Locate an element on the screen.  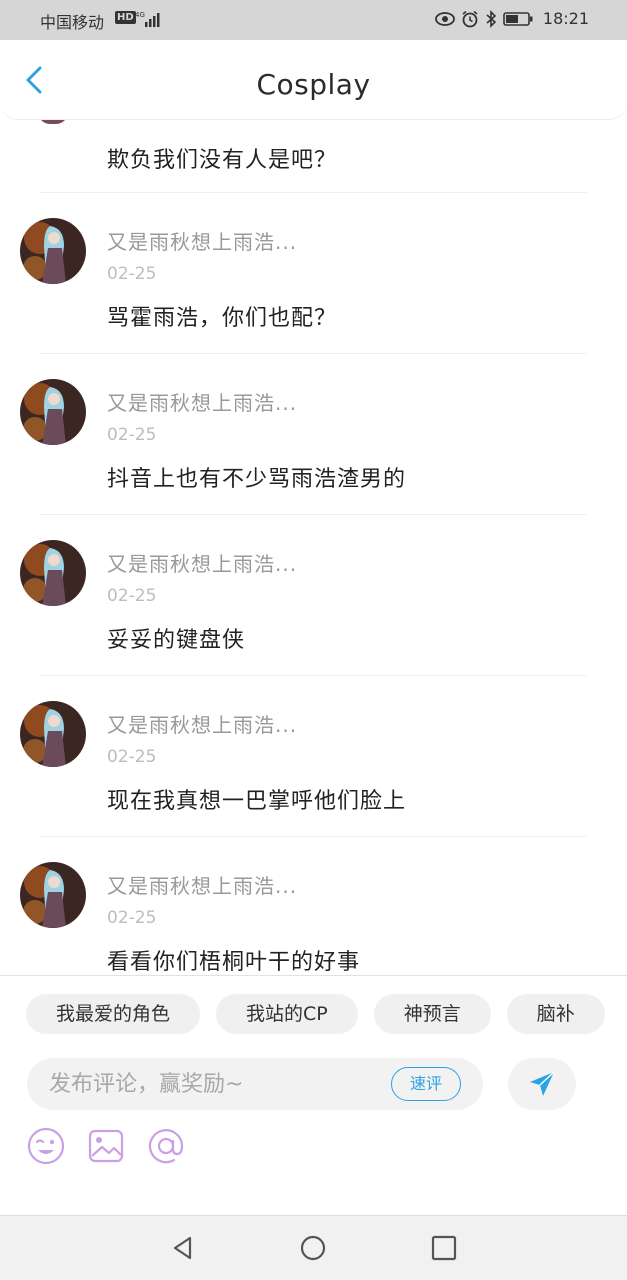
signal-icon: 4G is located at coordinates (147, 19).